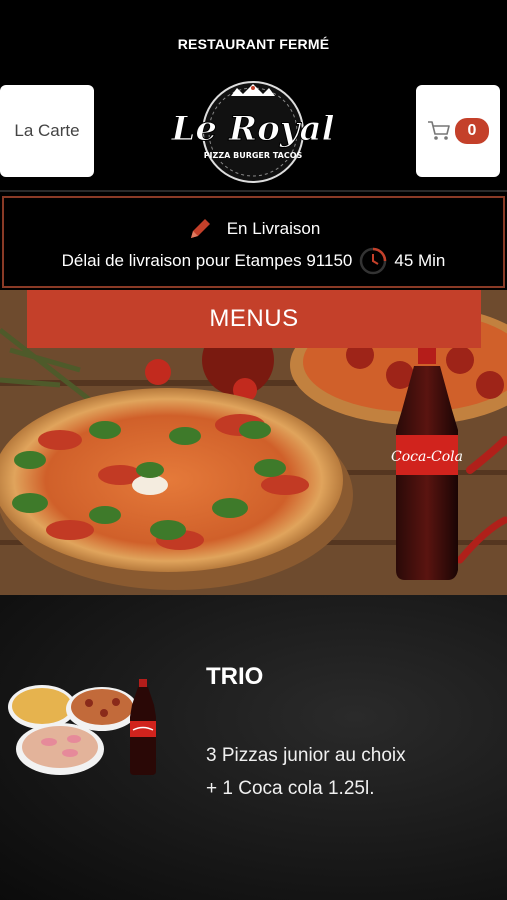 The width and height of the screenshot is (507, 900). What do you see at coordinates (427, 457) in the screenshot?
I see `coca-cola-label: Coca-Cola` at bounding box center [427, 457].